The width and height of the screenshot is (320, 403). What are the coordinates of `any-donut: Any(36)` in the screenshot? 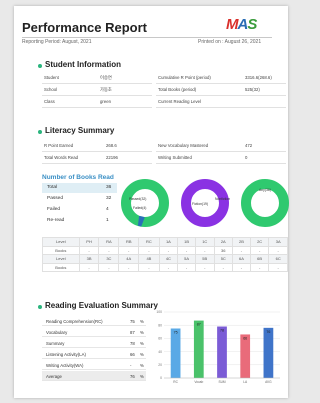 It's located at (265, 203).